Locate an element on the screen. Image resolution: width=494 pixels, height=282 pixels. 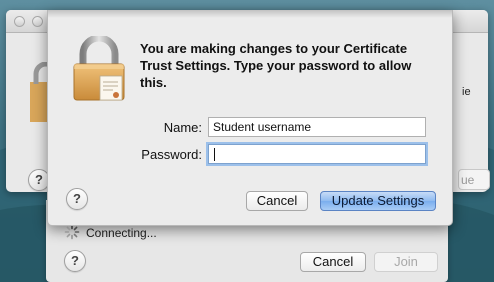
sheet-shadow-edge is located at coordinates (250, 14).